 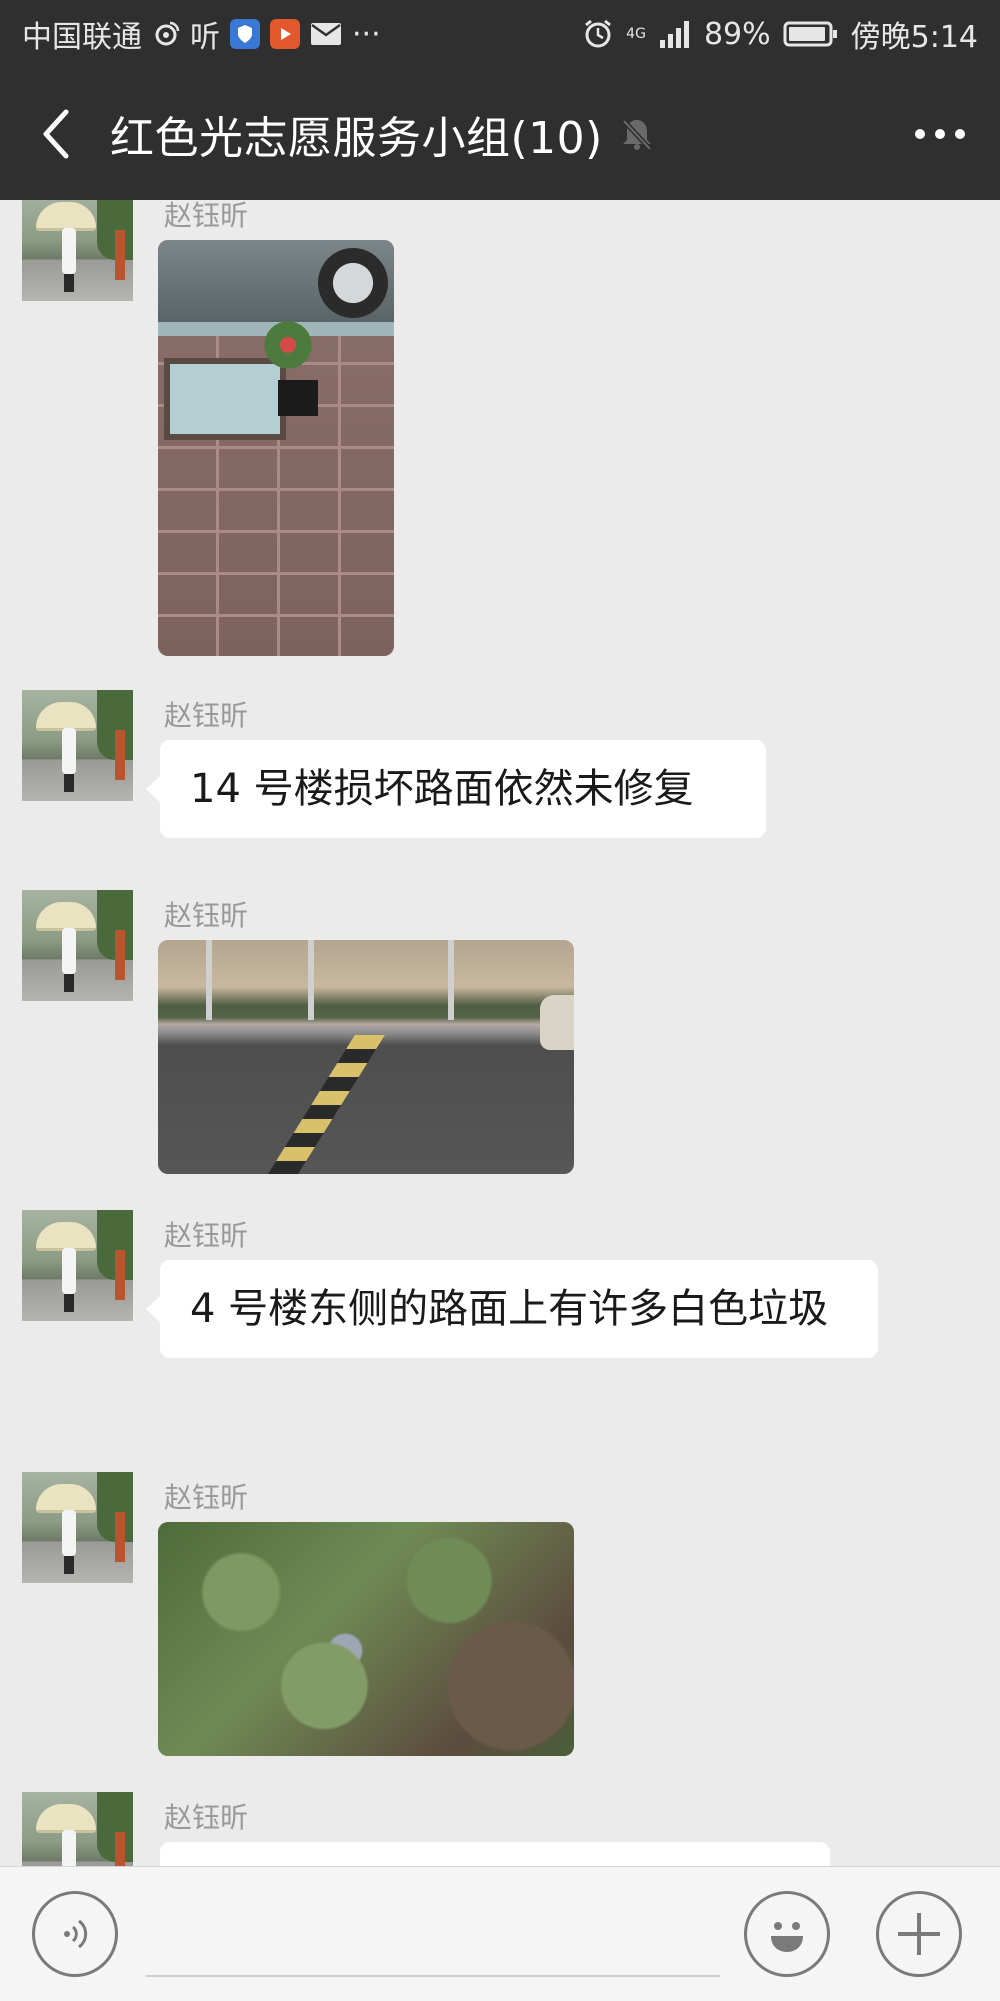 I want to click on chat-title: 红色光志愿服务小组(10), so click(x=356, y=138).